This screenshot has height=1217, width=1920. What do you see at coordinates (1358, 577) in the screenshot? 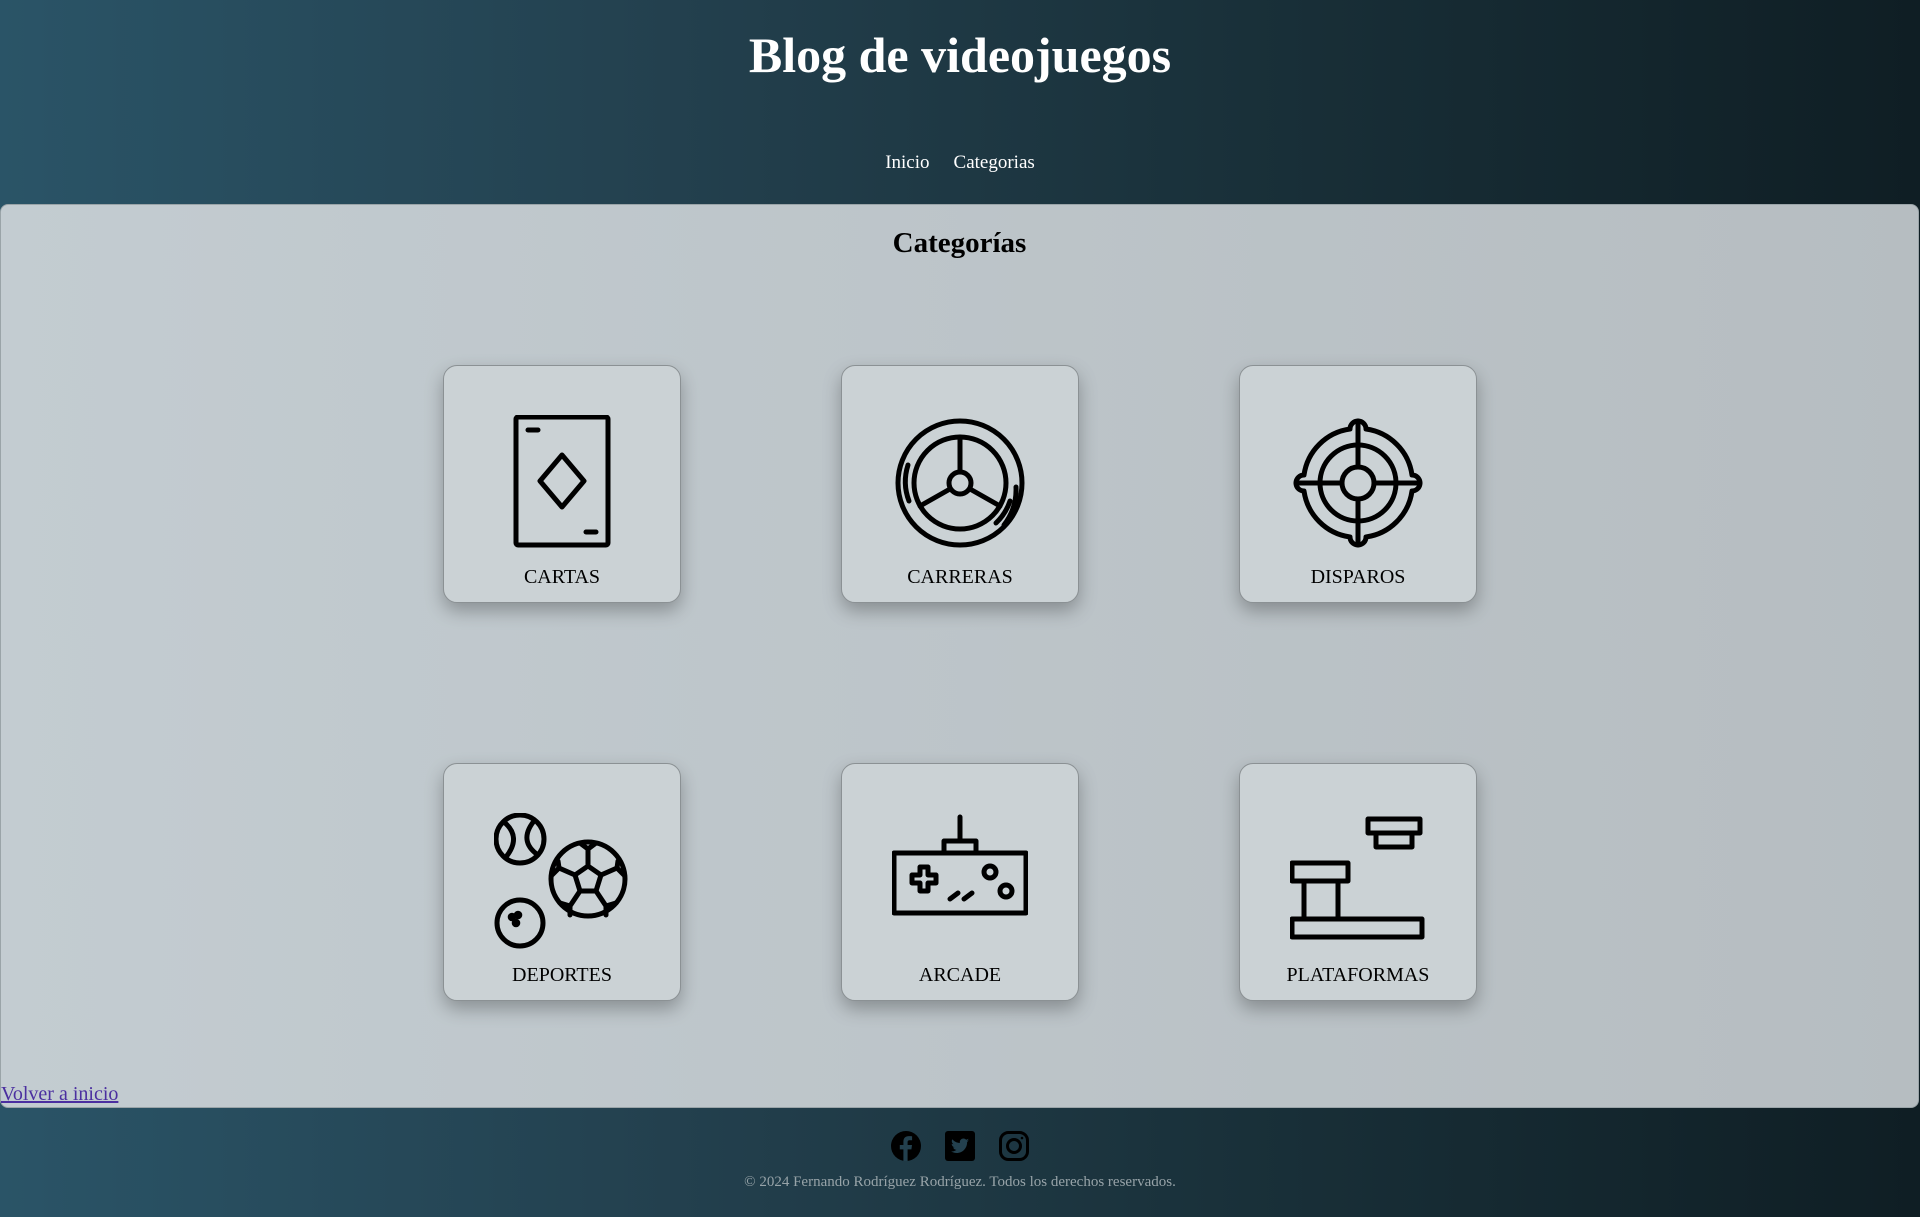
I see `category-label: DISPAROS` at bounding box center [1358, 577].